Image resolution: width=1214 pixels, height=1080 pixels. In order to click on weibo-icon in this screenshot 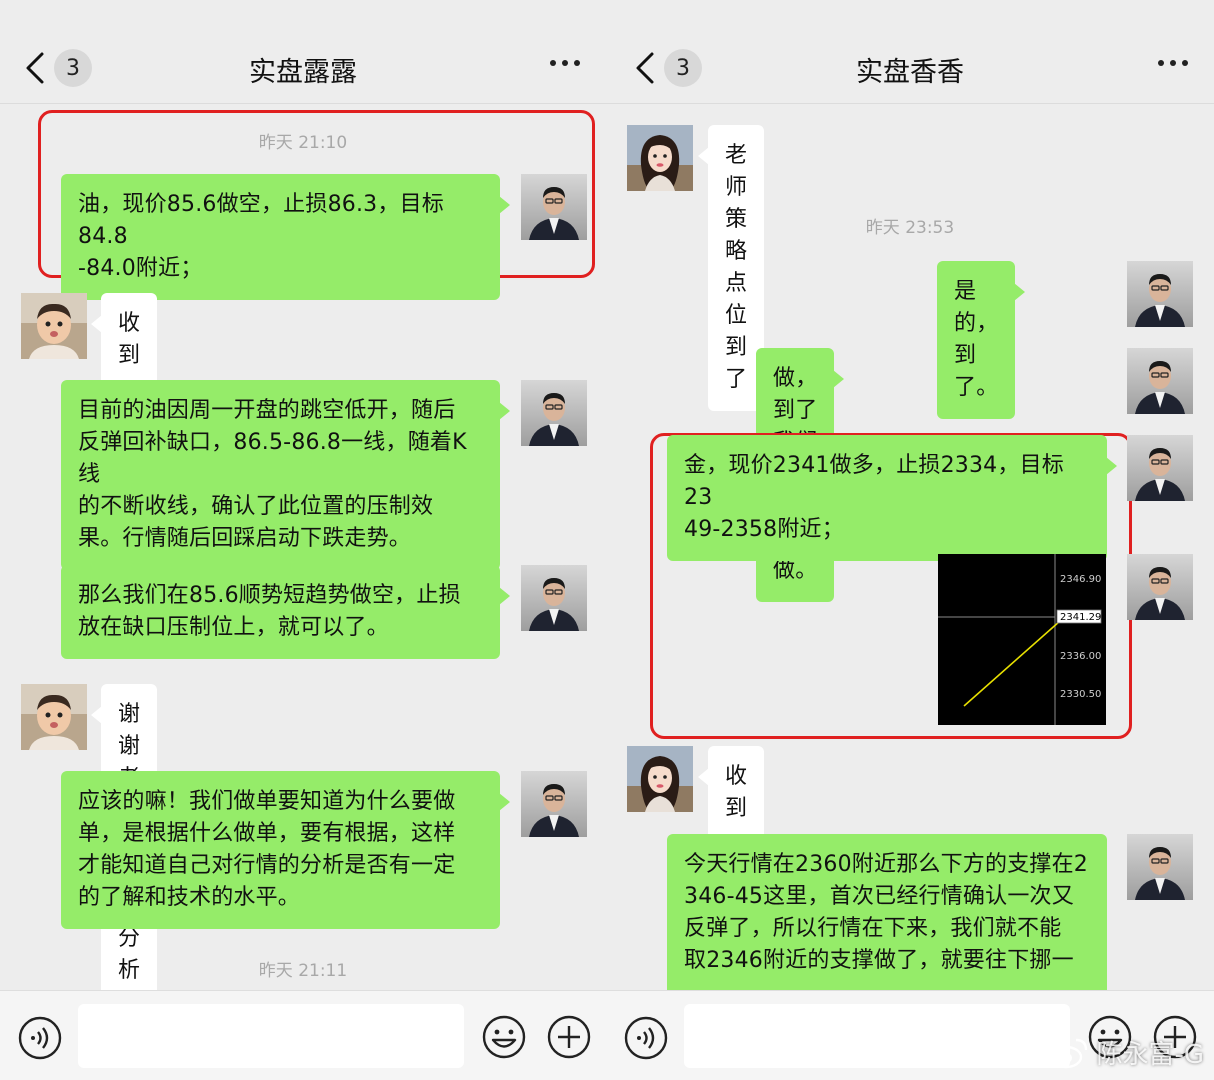, I will do `click(1069, 1053)`.